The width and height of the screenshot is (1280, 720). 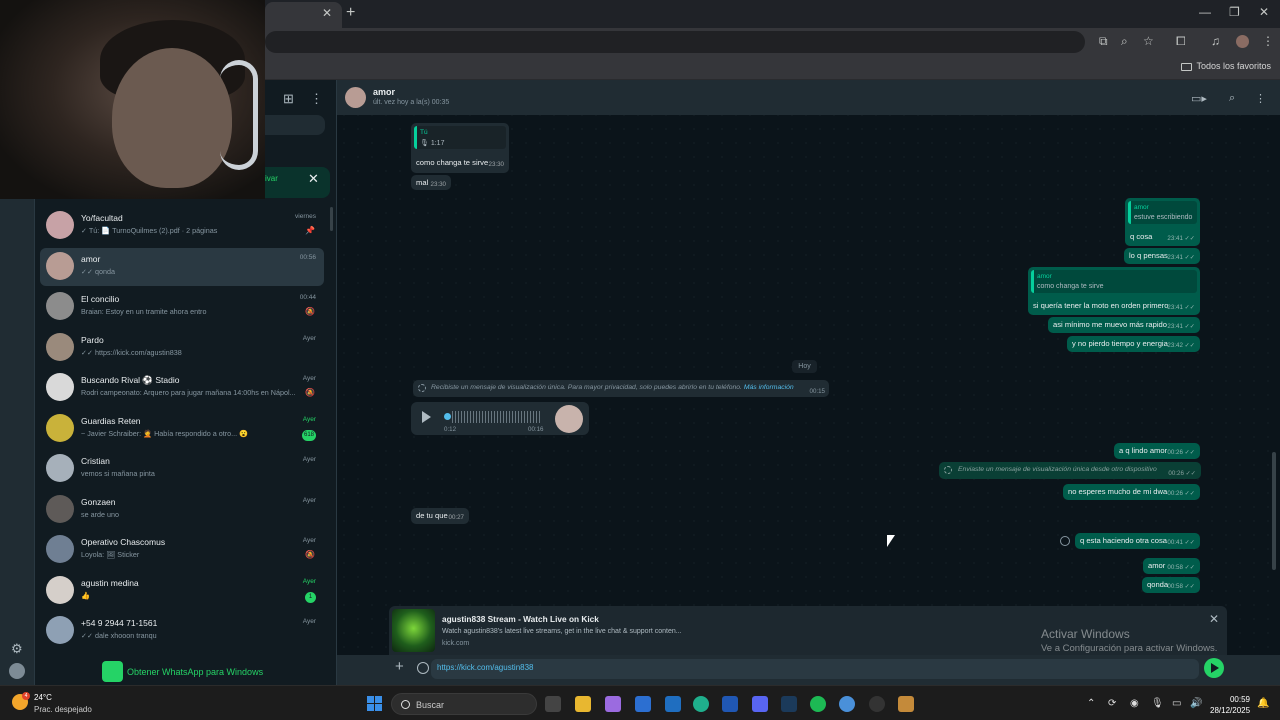 I want to click on chat-list-item: Cristian vemos si mañana pinta Ayer, so click(x=182, y=469).